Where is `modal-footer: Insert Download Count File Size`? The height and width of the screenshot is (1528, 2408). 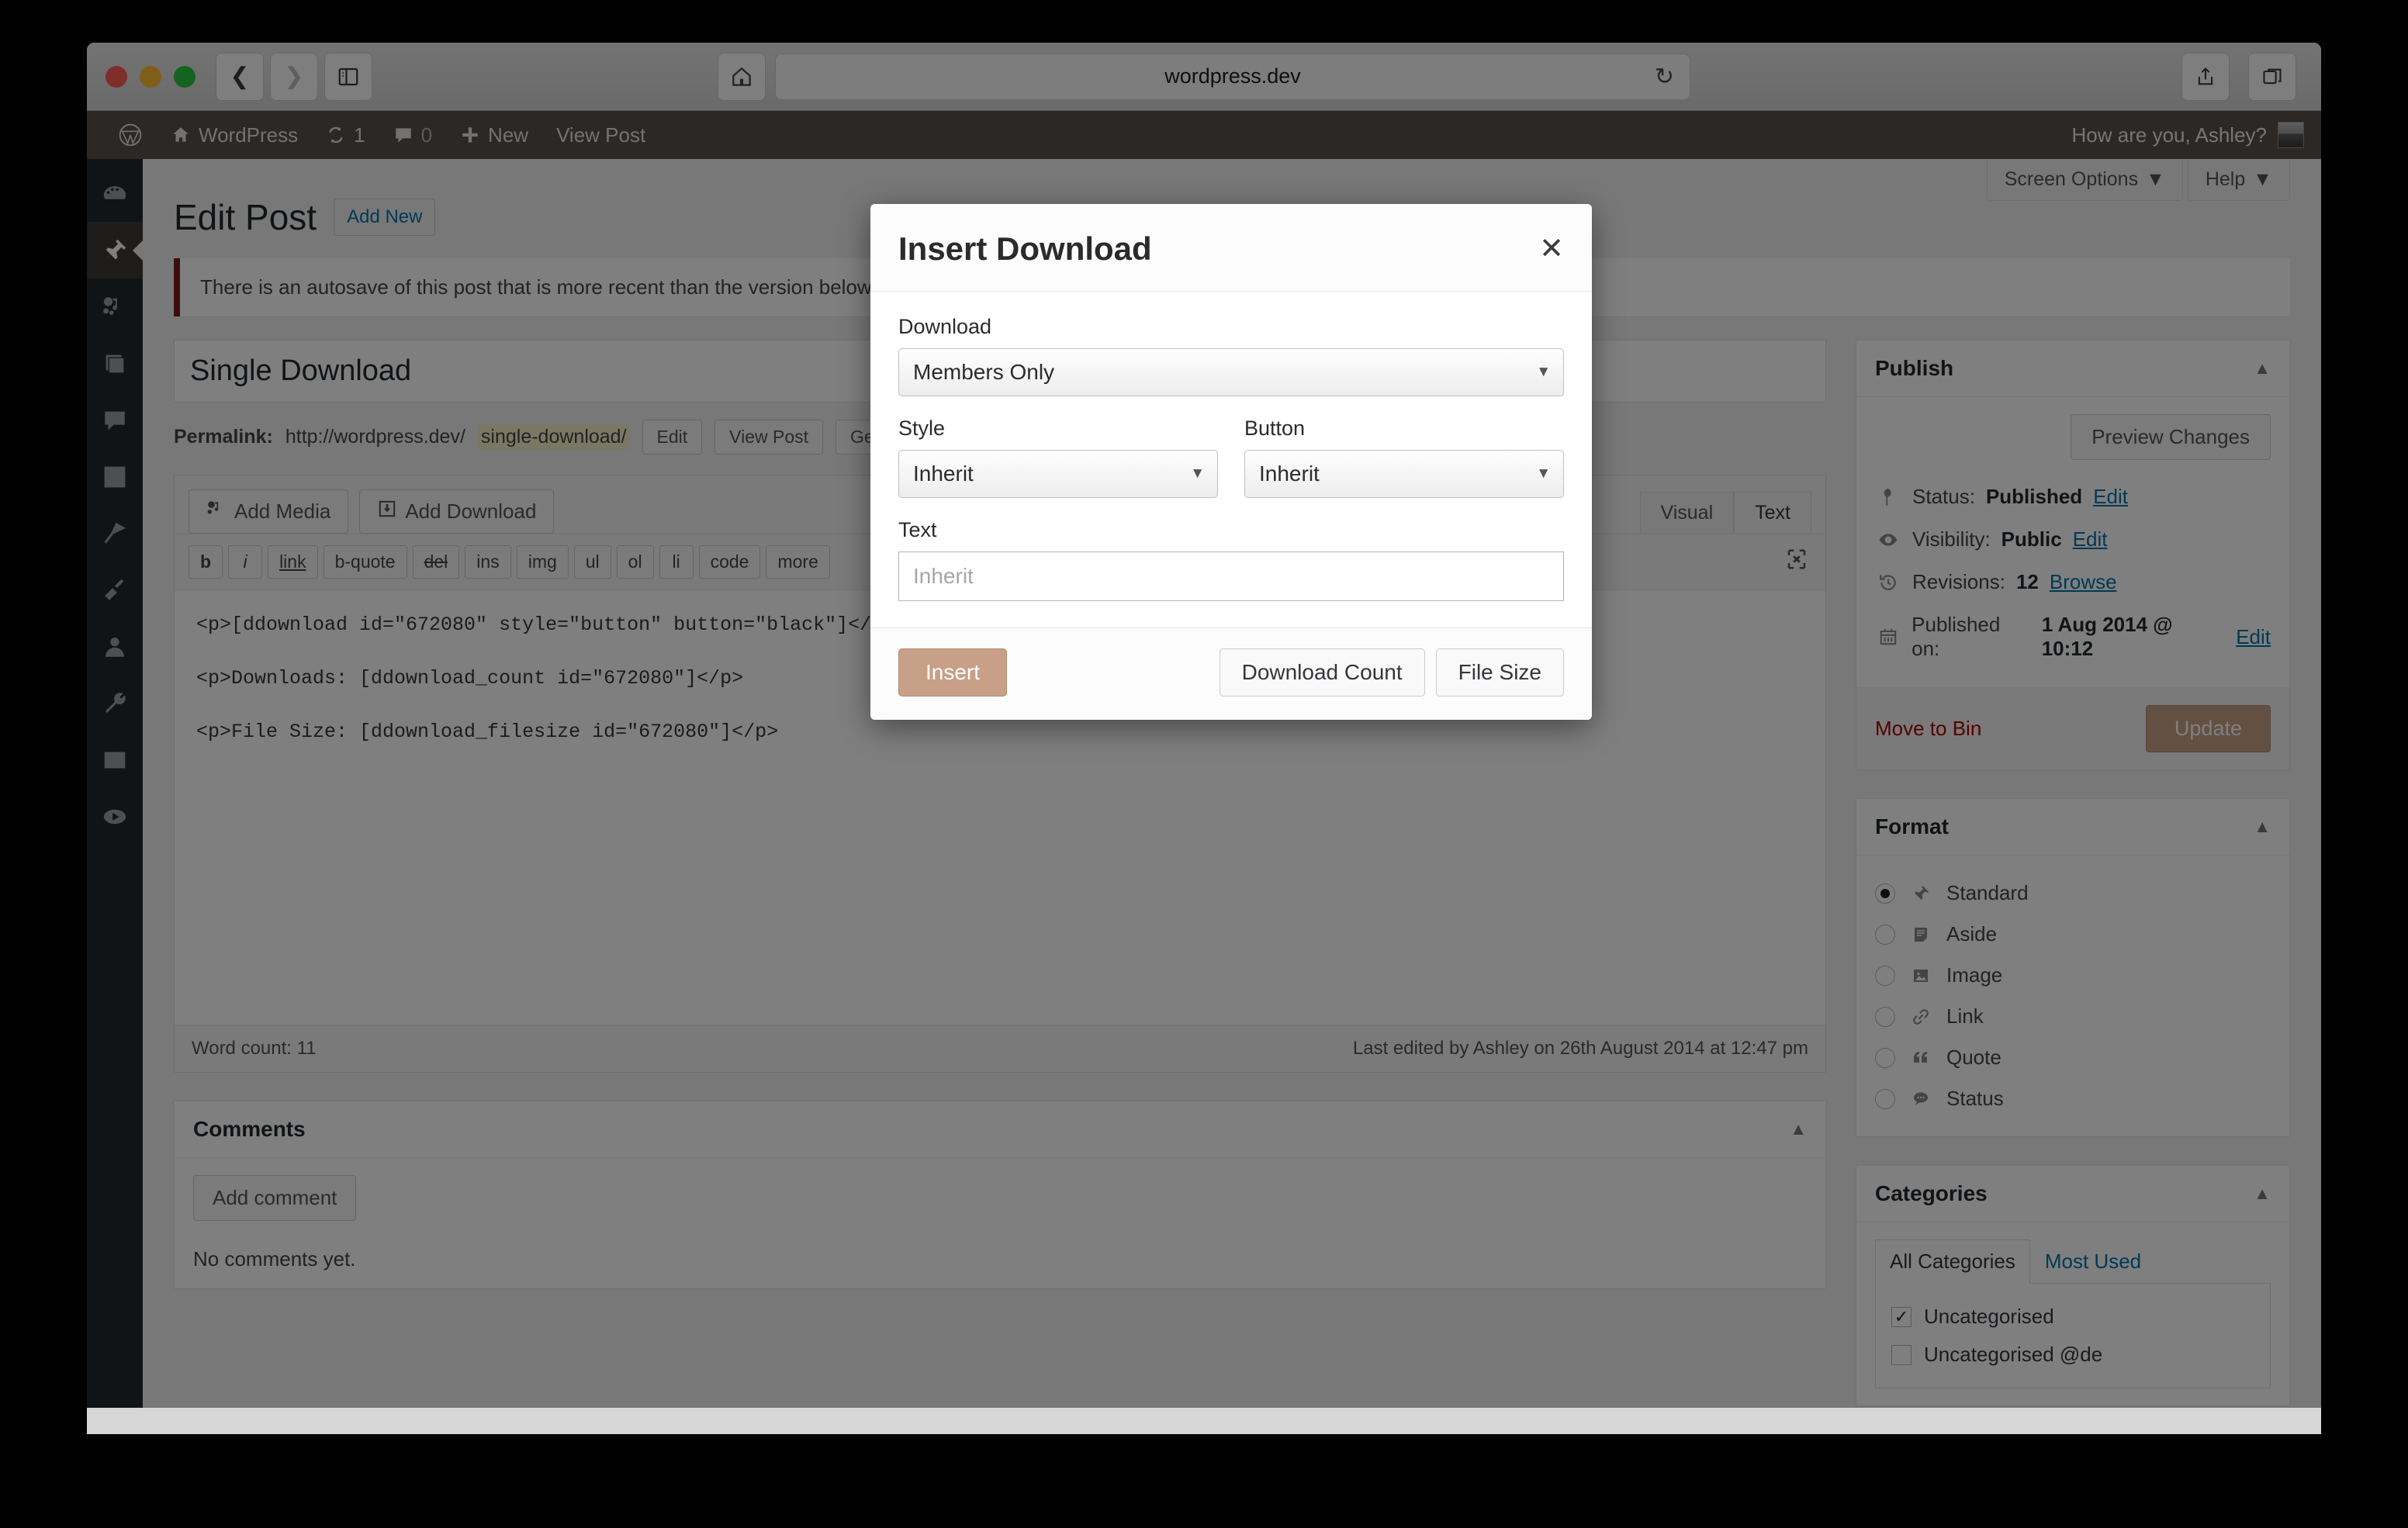 modal-footer: Insert Download Count File Size is located at coordinates (1231, 673).